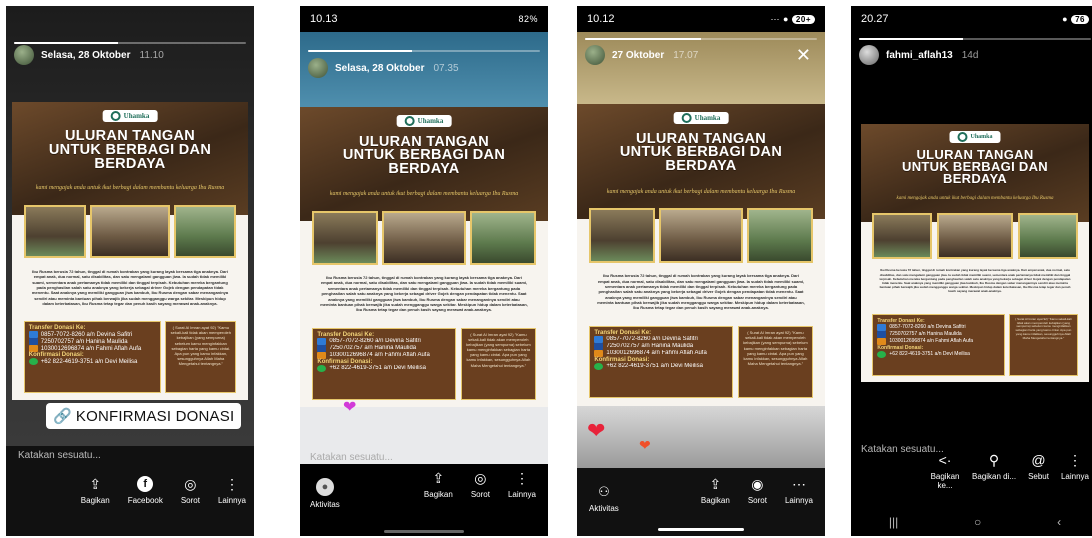  I want to click on home-button: ○, so click(977, 522).